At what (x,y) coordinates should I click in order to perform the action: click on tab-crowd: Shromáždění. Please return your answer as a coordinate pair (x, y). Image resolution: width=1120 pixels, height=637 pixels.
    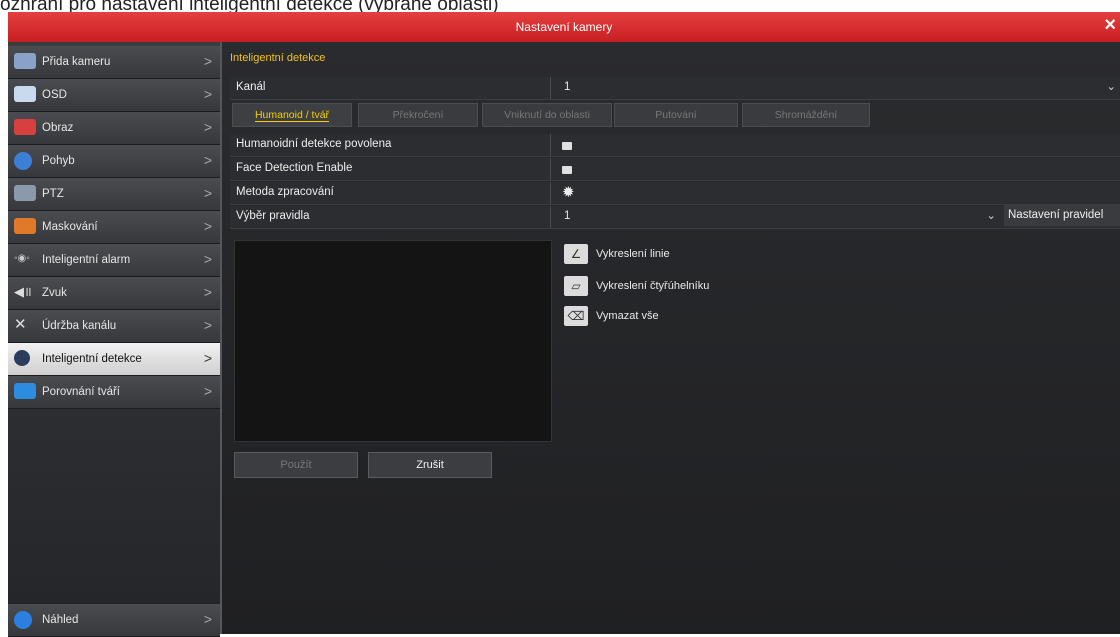
    Looking at the image, I should click on (806, 115).